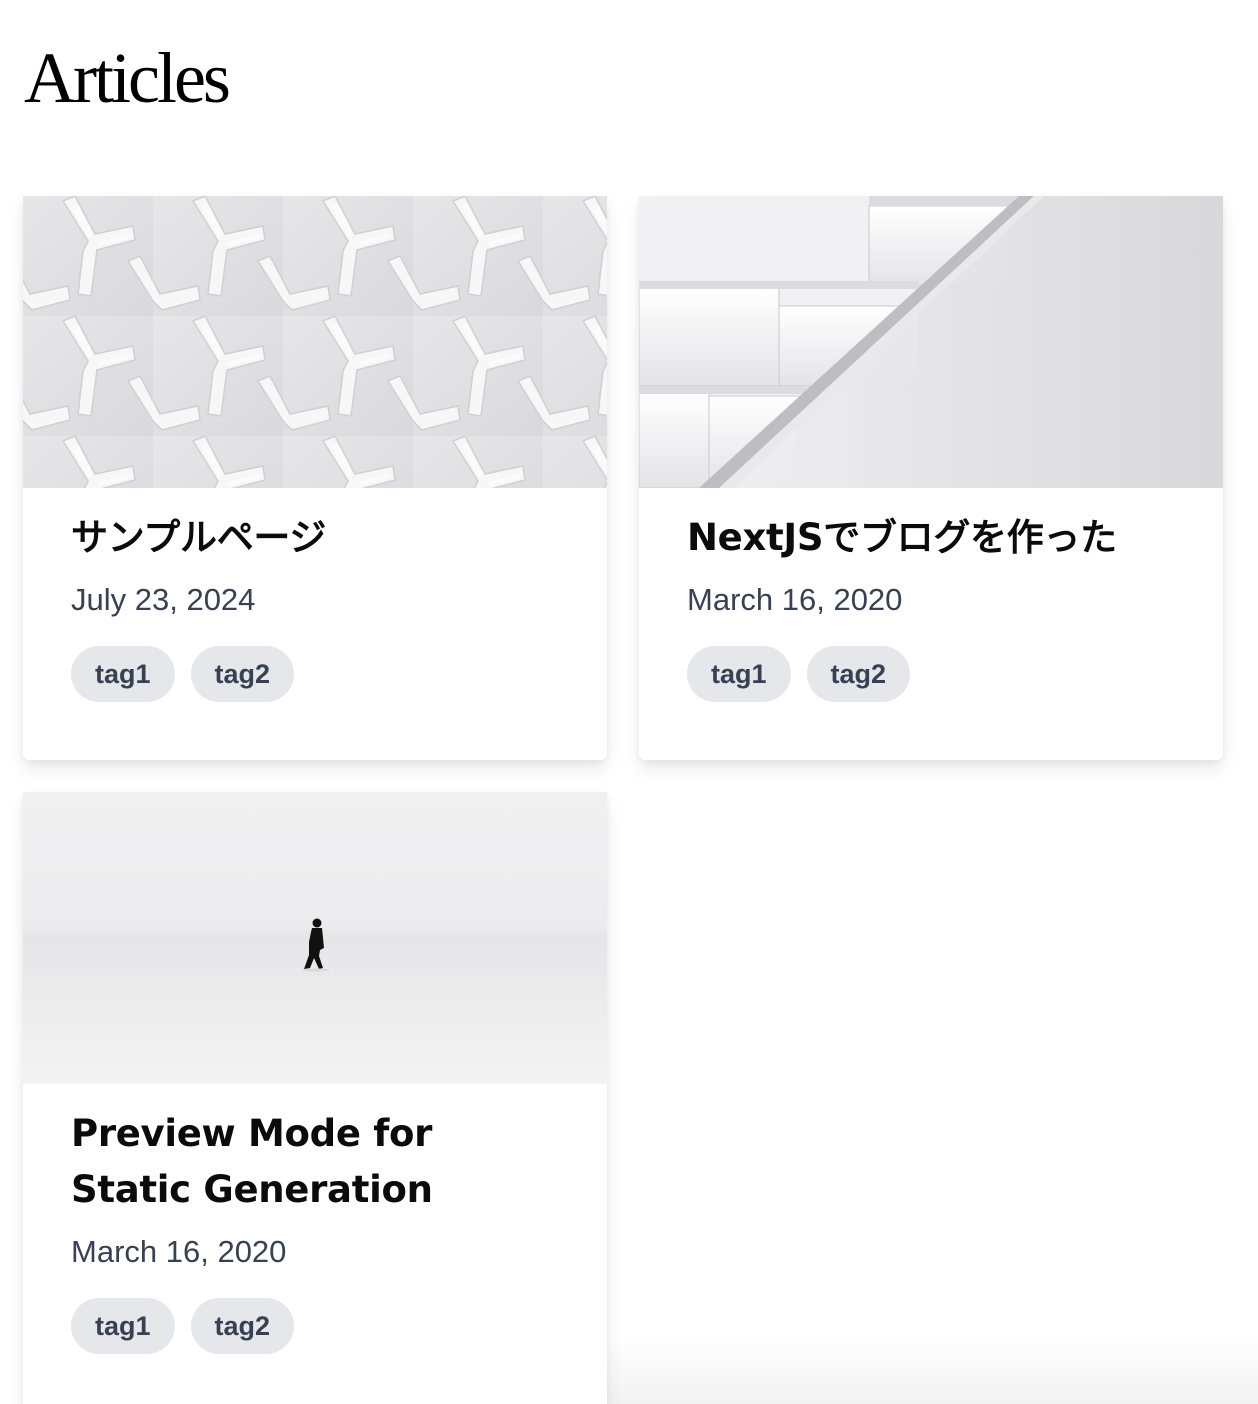 This screenshot has width=1258, height=1404. What do you see at coordinates (163, 599) in the screenshot?
I see `article-date: July 23, 2024` at bounding box center [163, 599].